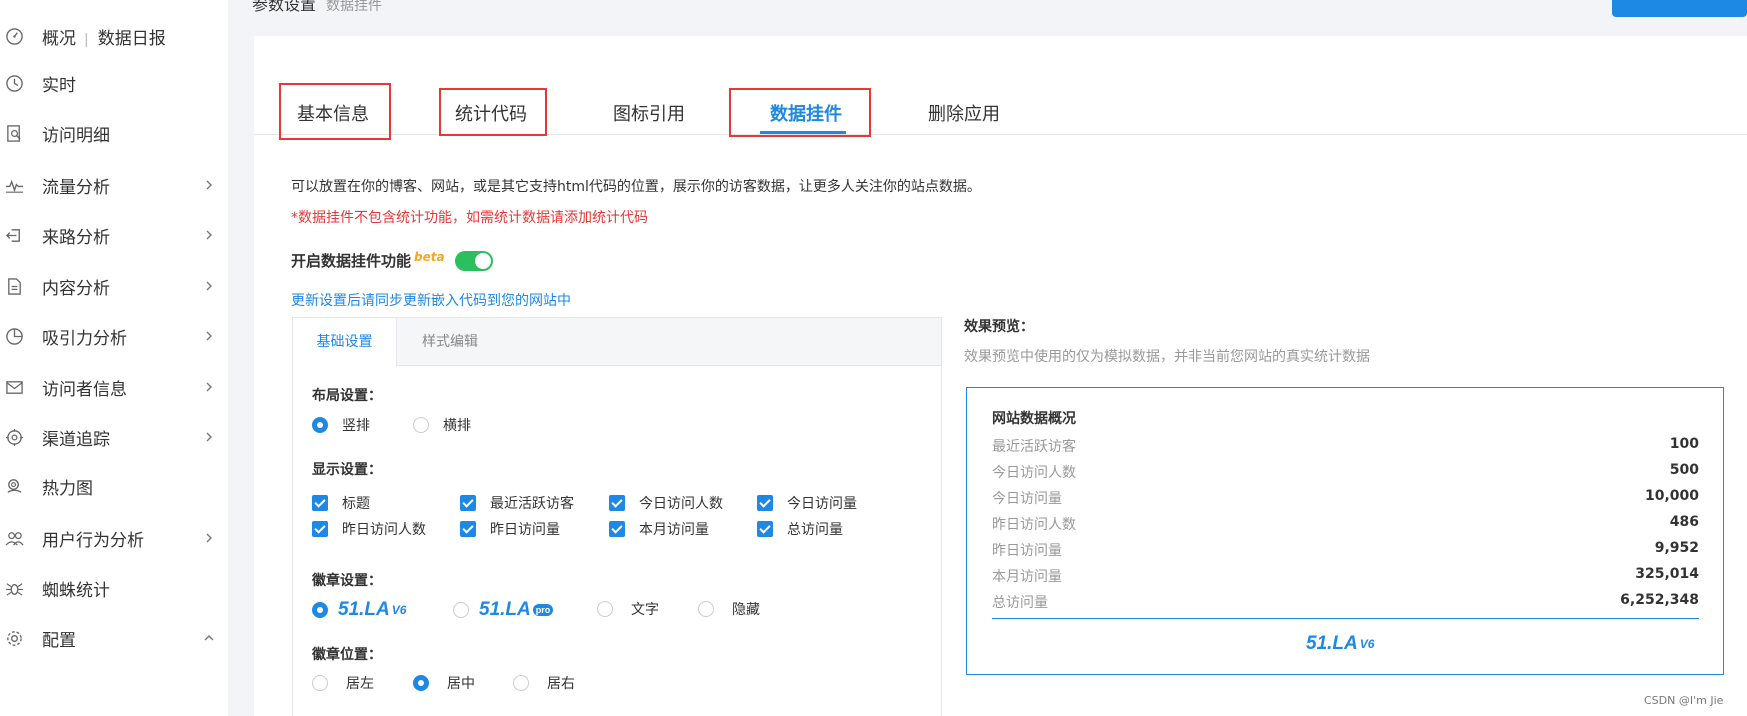 This screenshot has height=716, width=1747. What do you see at coordinates (132, 39) in the screenshot?
I see `daily-report-link: 数据日报` at bounding box center [132, 39].